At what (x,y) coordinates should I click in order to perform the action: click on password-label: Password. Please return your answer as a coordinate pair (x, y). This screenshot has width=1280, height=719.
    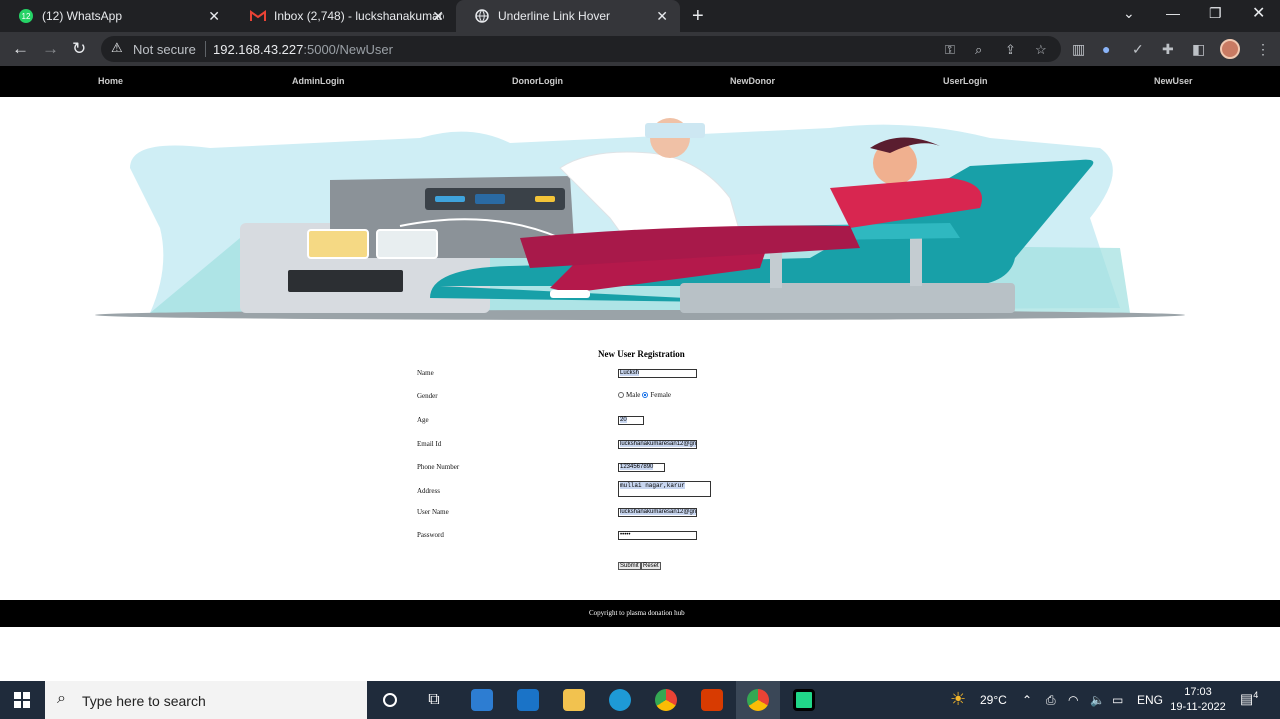
    Looking at the image, I should click on (430, 535).